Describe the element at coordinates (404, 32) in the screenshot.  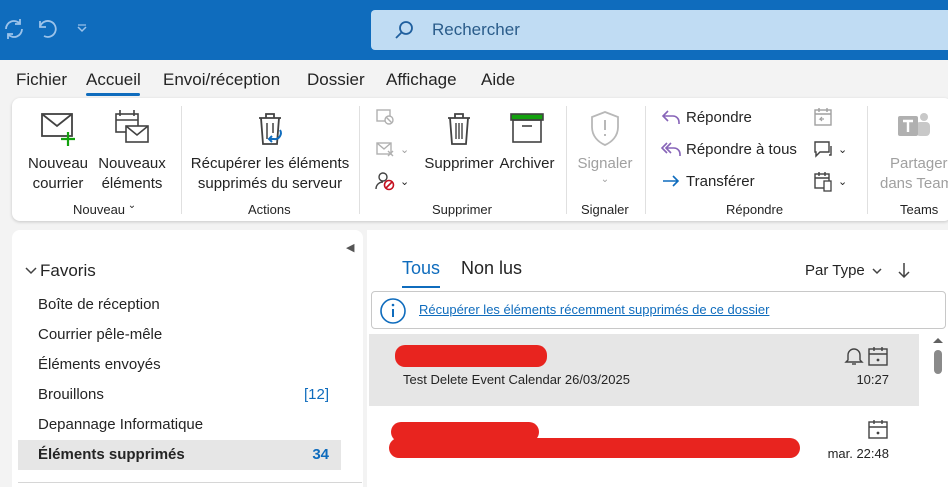
I see `search-icon` at that location.